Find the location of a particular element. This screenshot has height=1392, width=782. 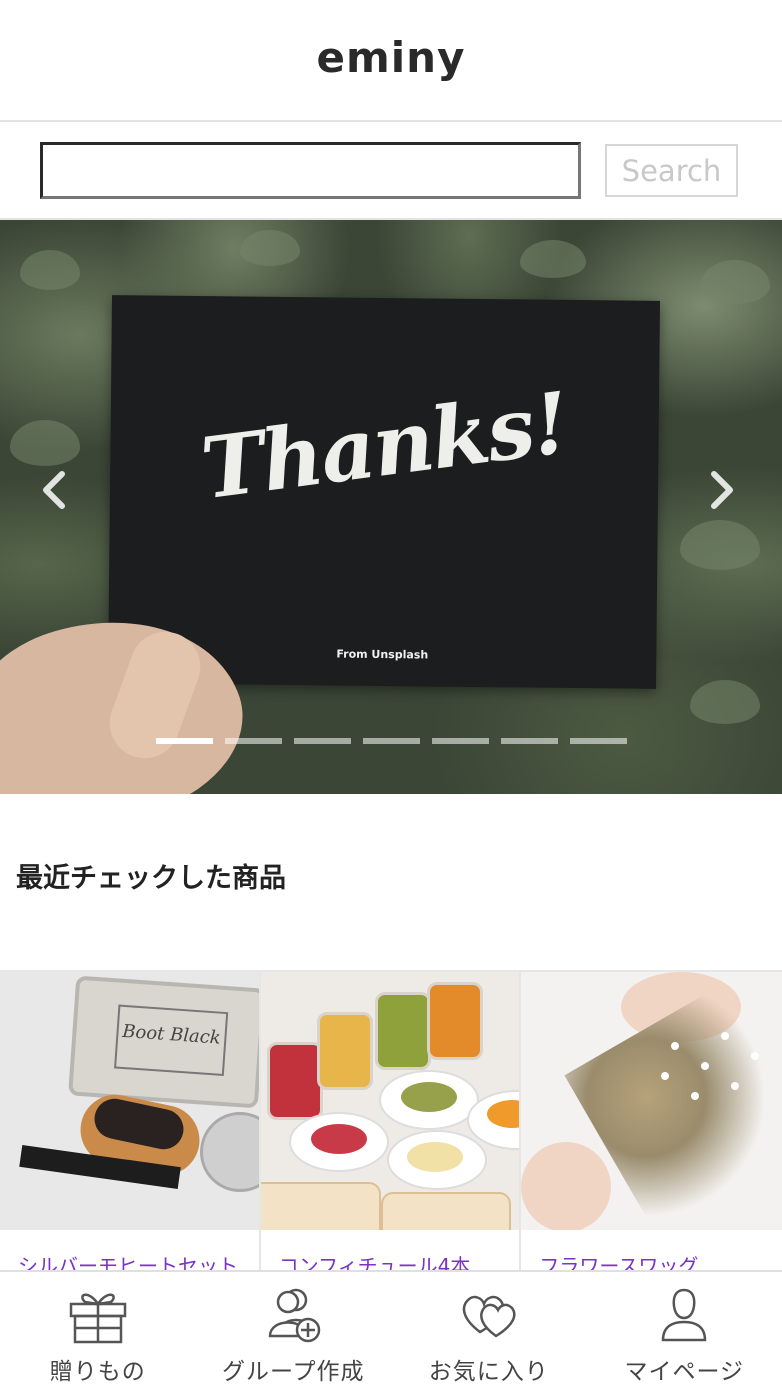

tab-favorites: お気に入り is located at coordinates (489, 1332).